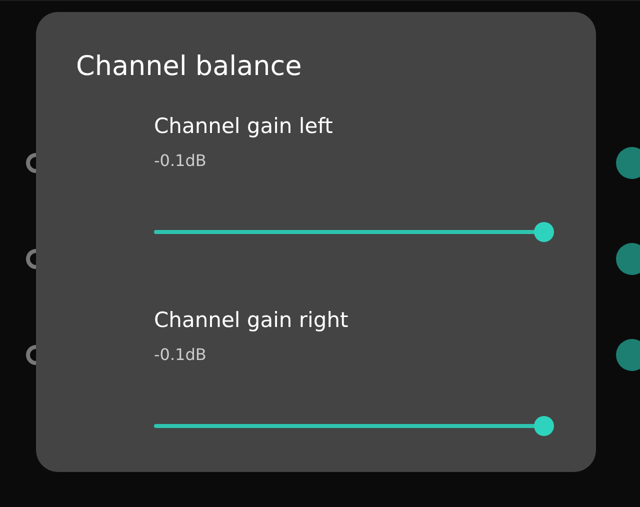  What do you see at coordinates (189, 67) in the screenshot?
I see `dialog-title: Channel balance` at bounding box center [189, 67].